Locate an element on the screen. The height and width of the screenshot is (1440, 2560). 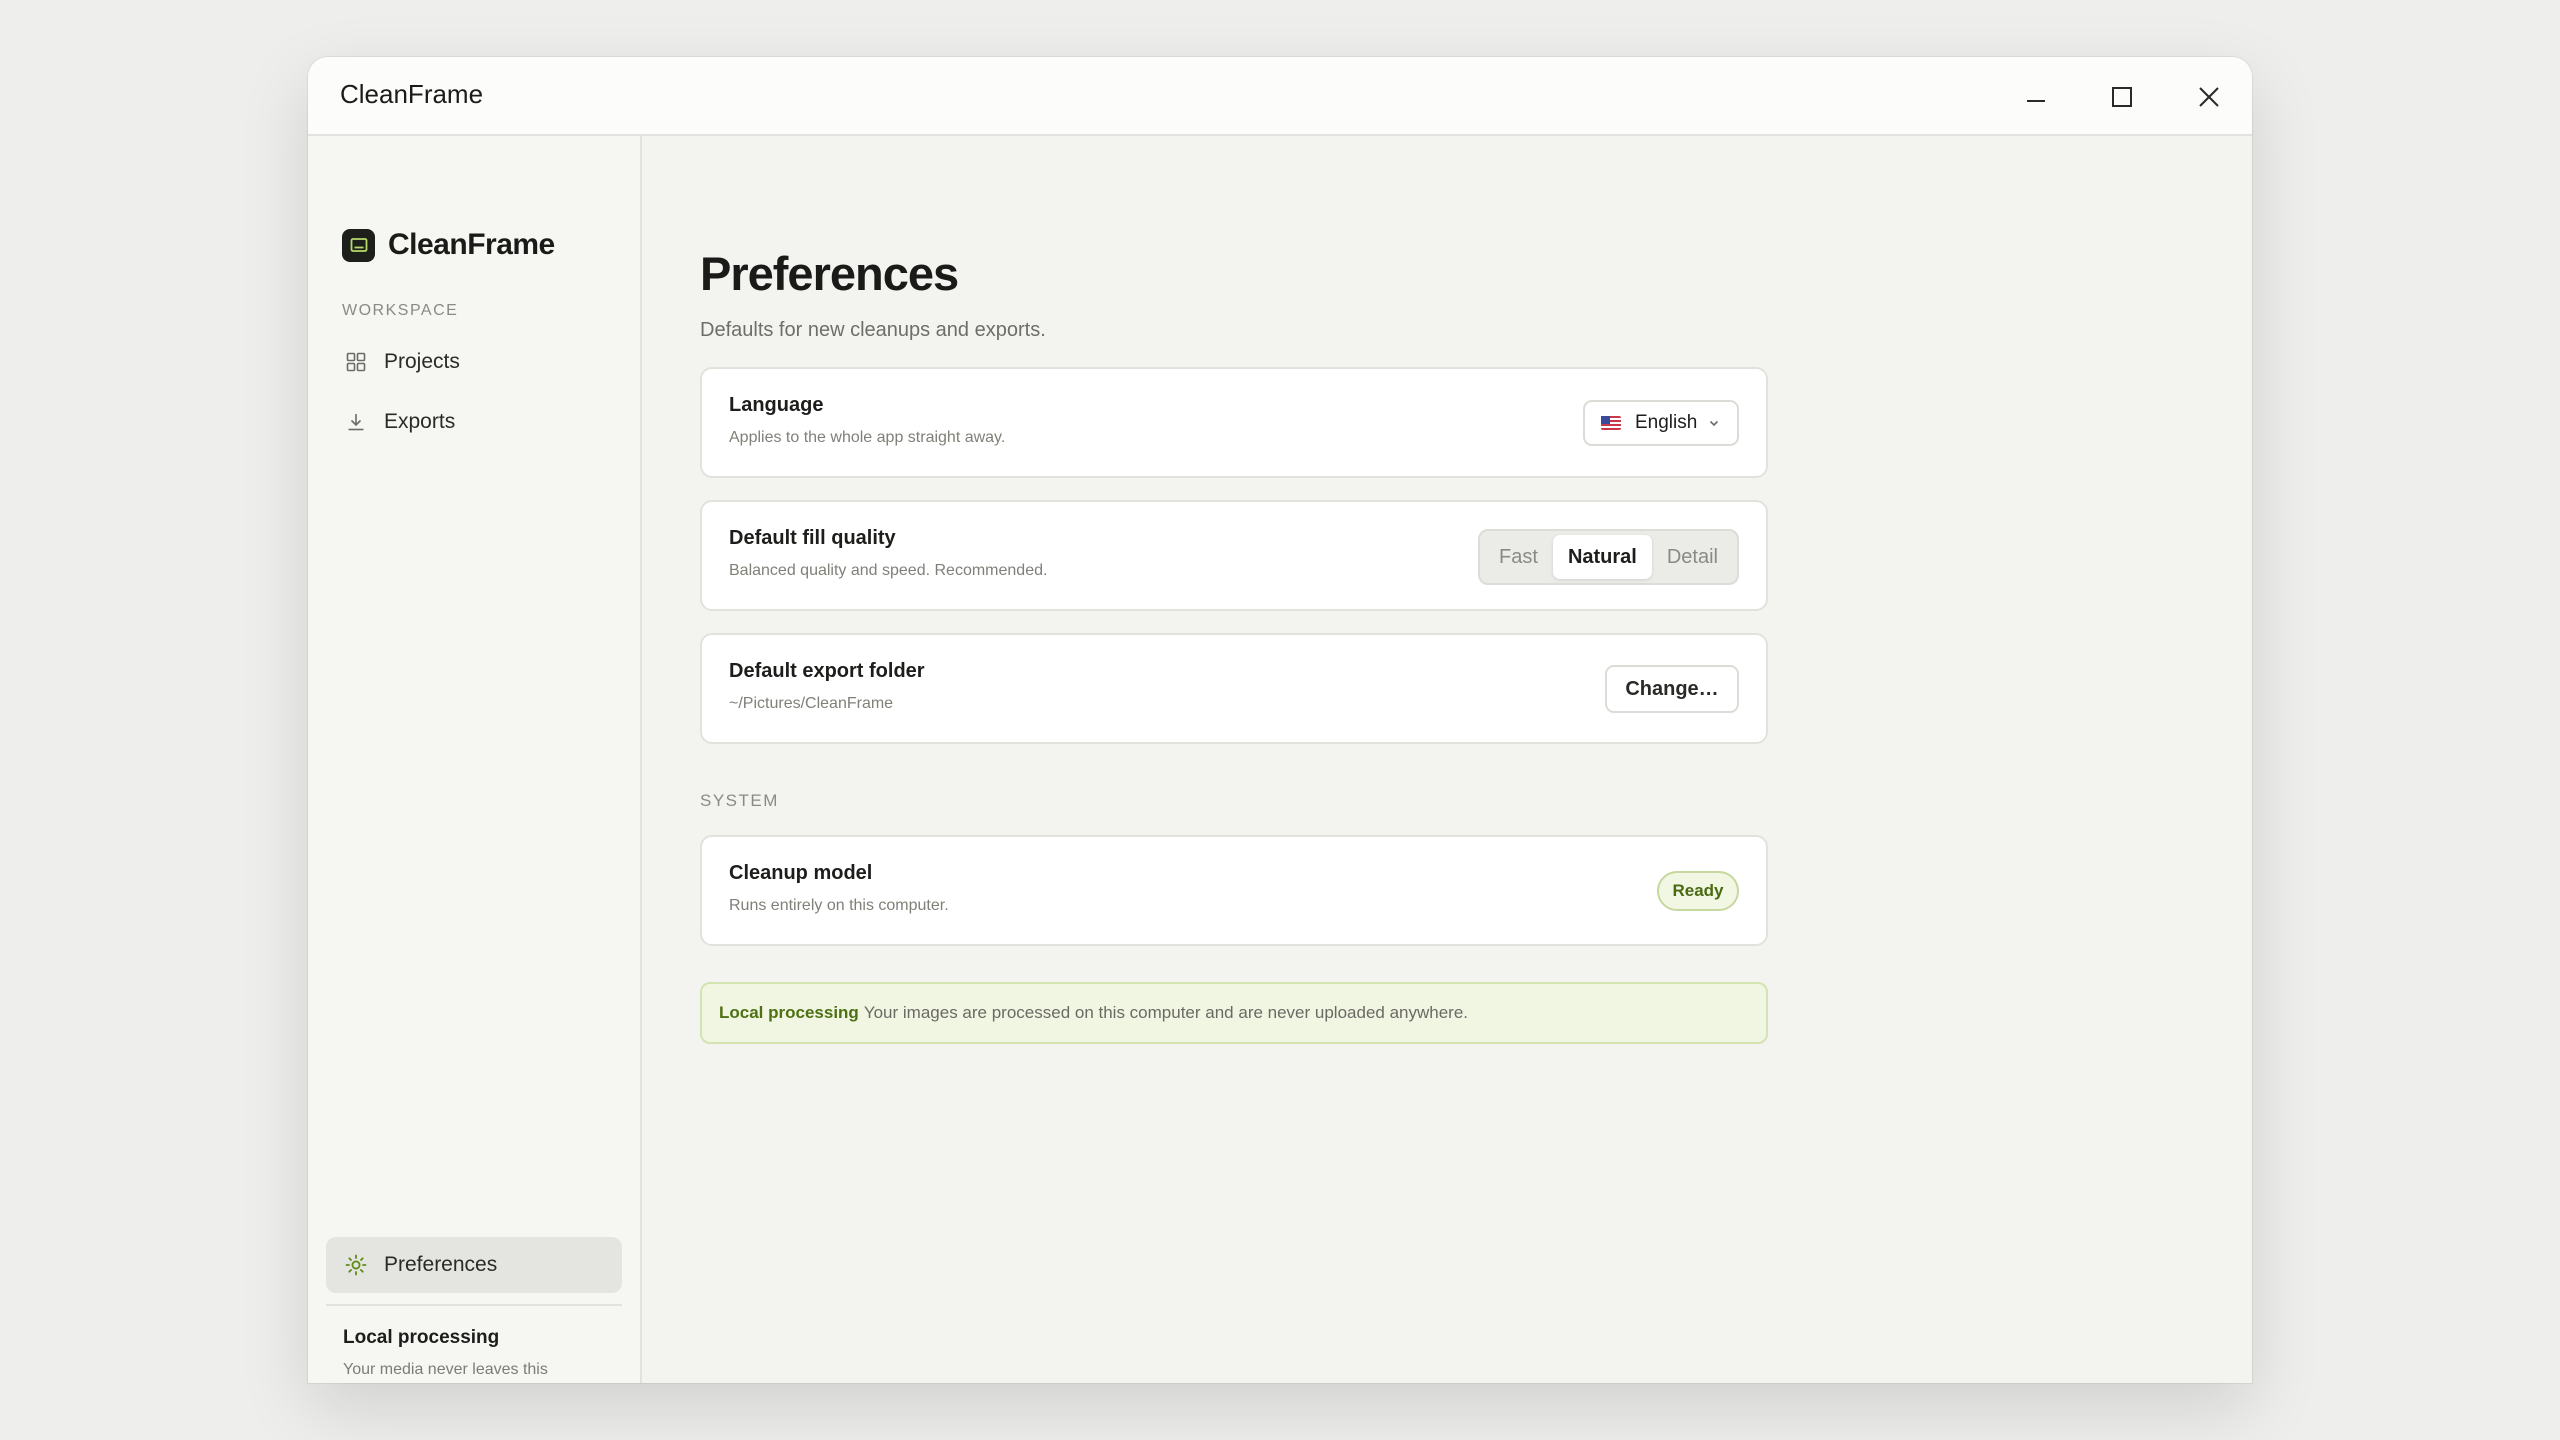
status-badge: Ready is located at coordinates (1698, 891).